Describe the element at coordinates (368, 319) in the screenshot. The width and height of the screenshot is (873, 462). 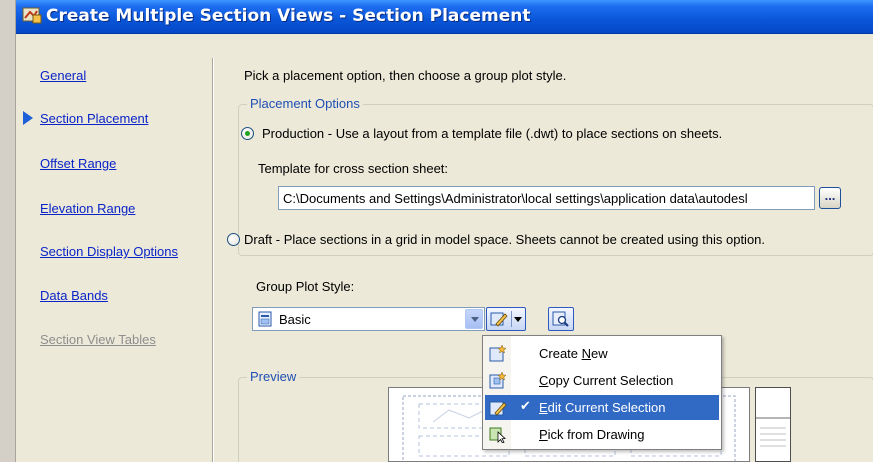
I see `group-plot-style-combo: Basic` at that location.